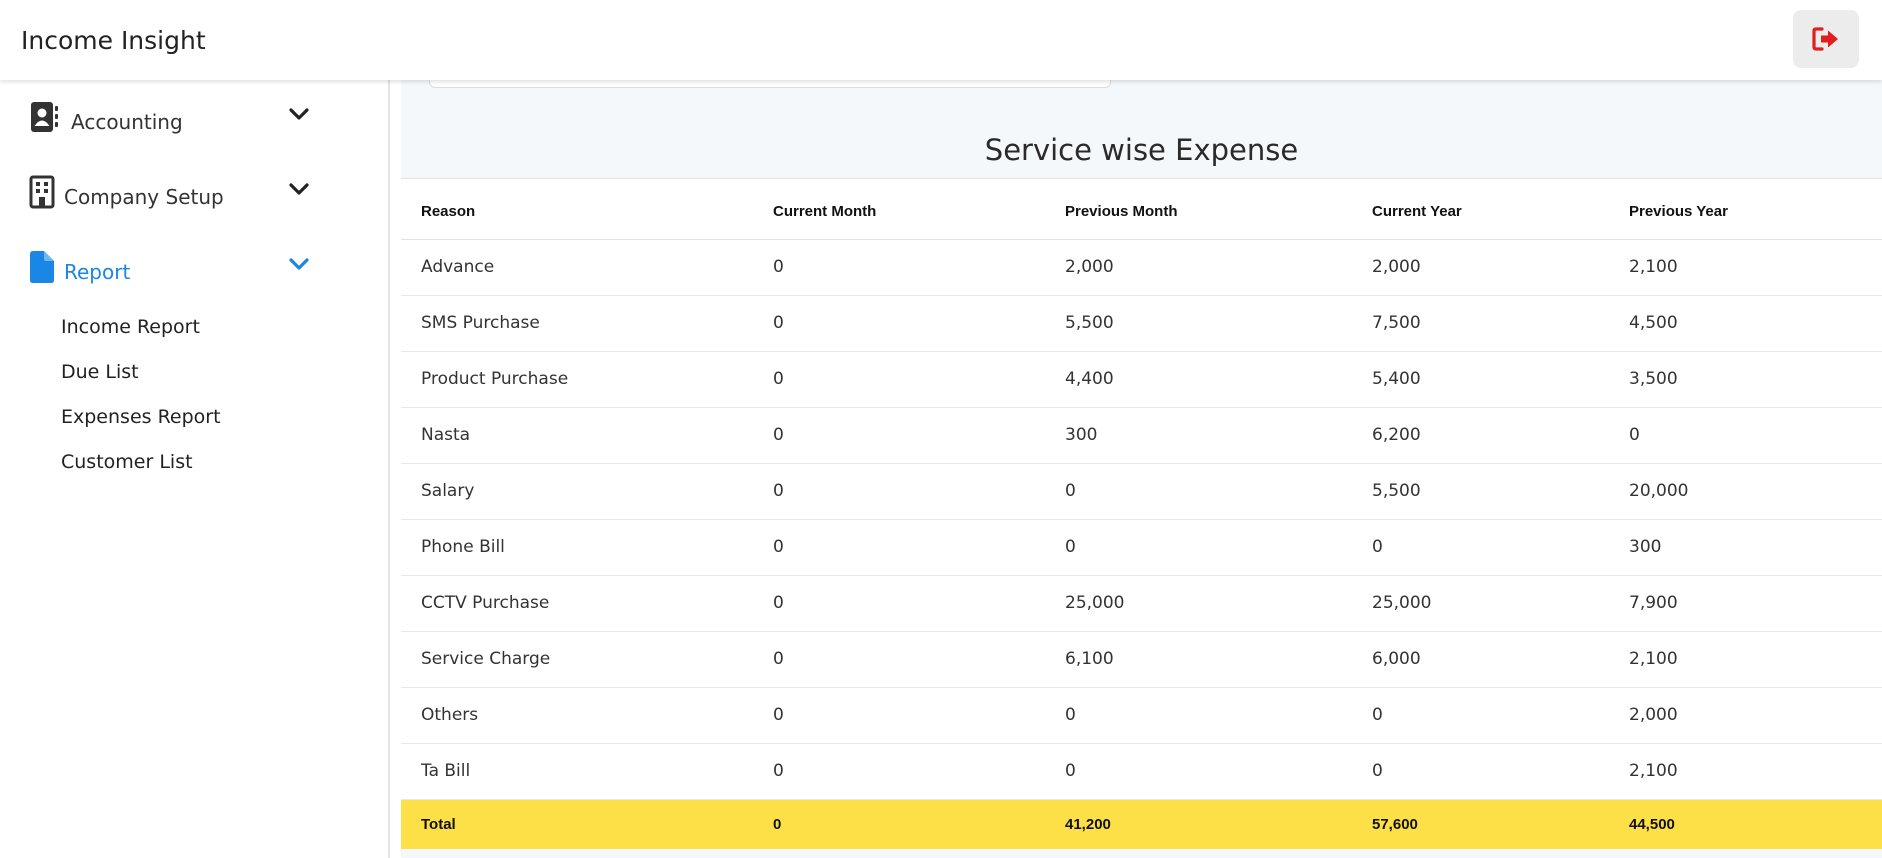 The height and width of the screenshot is (858, 1882). I want to click on column-header-reason: Reason, so click(577, 209).